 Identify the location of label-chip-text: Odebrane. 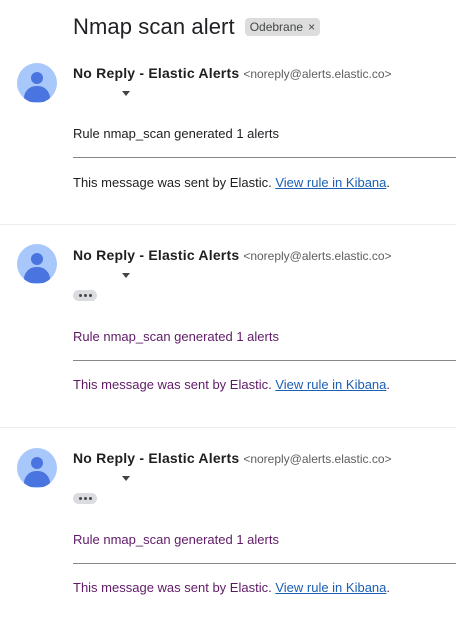
(276, 27).